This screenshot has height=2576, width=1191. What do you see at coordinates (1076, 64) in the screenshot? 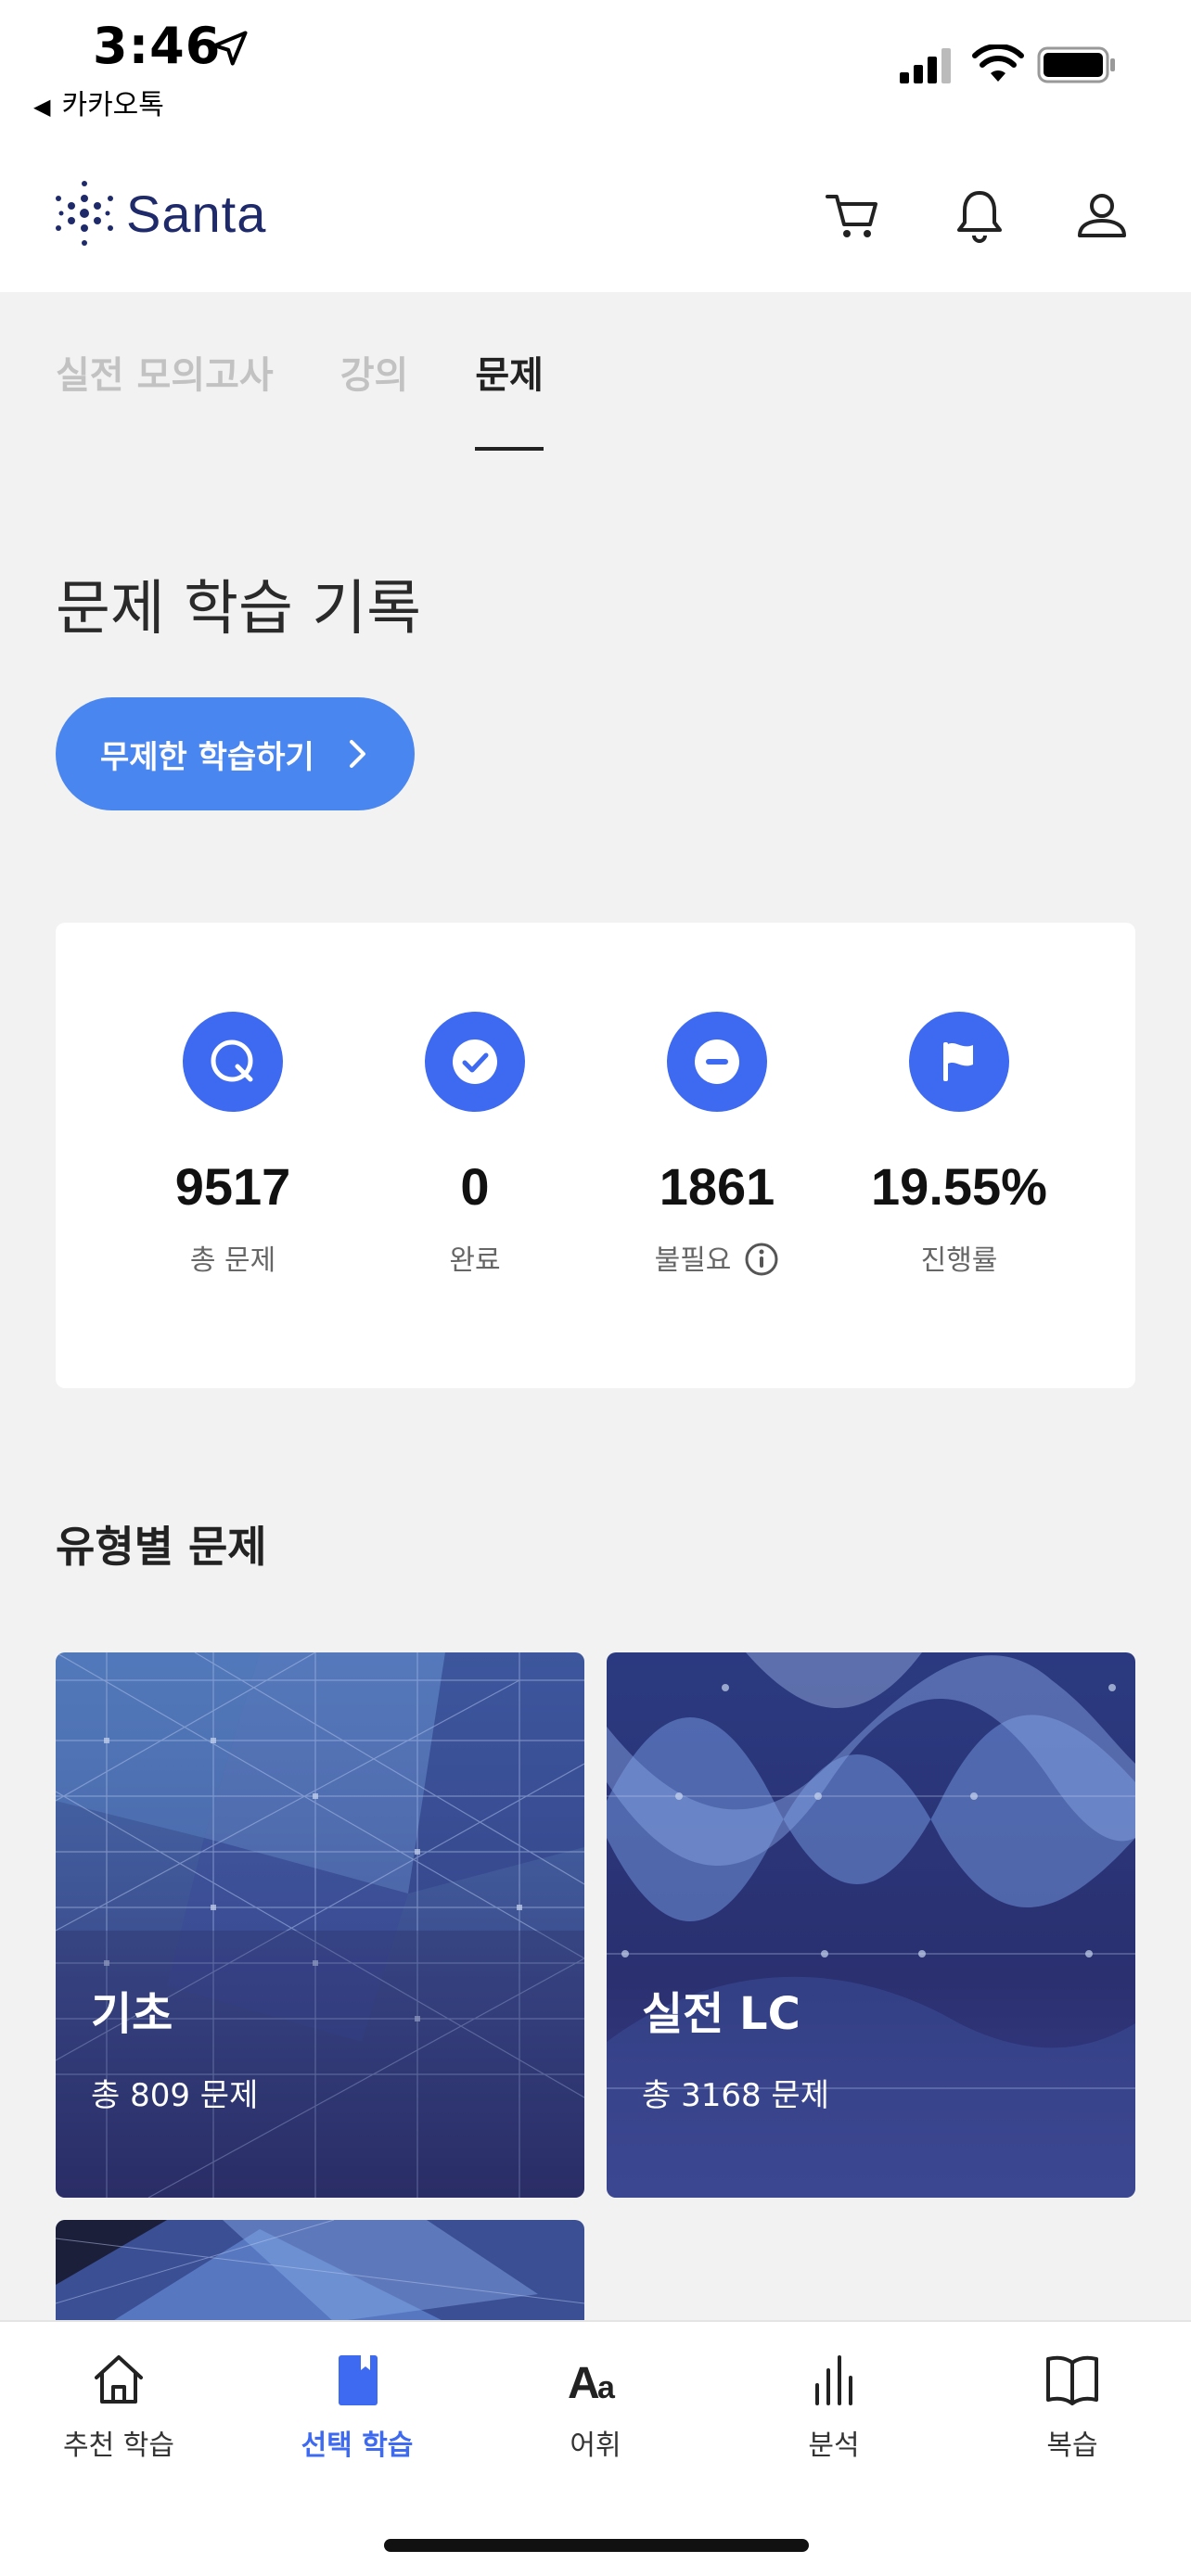
I see `battery-icon` at bounding box center [1076, 64].